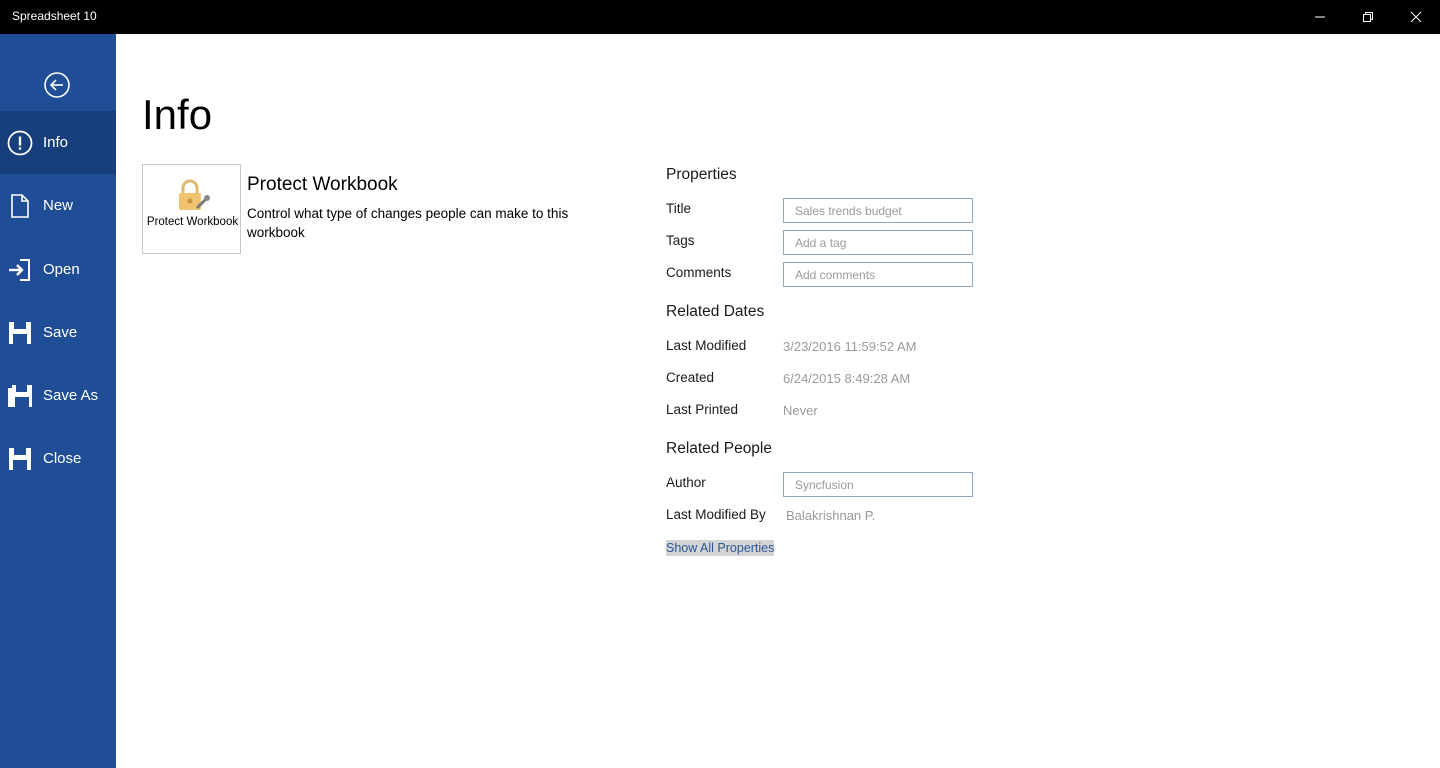  I want to click on sidebar-item-label: Info, so click(56, 142).